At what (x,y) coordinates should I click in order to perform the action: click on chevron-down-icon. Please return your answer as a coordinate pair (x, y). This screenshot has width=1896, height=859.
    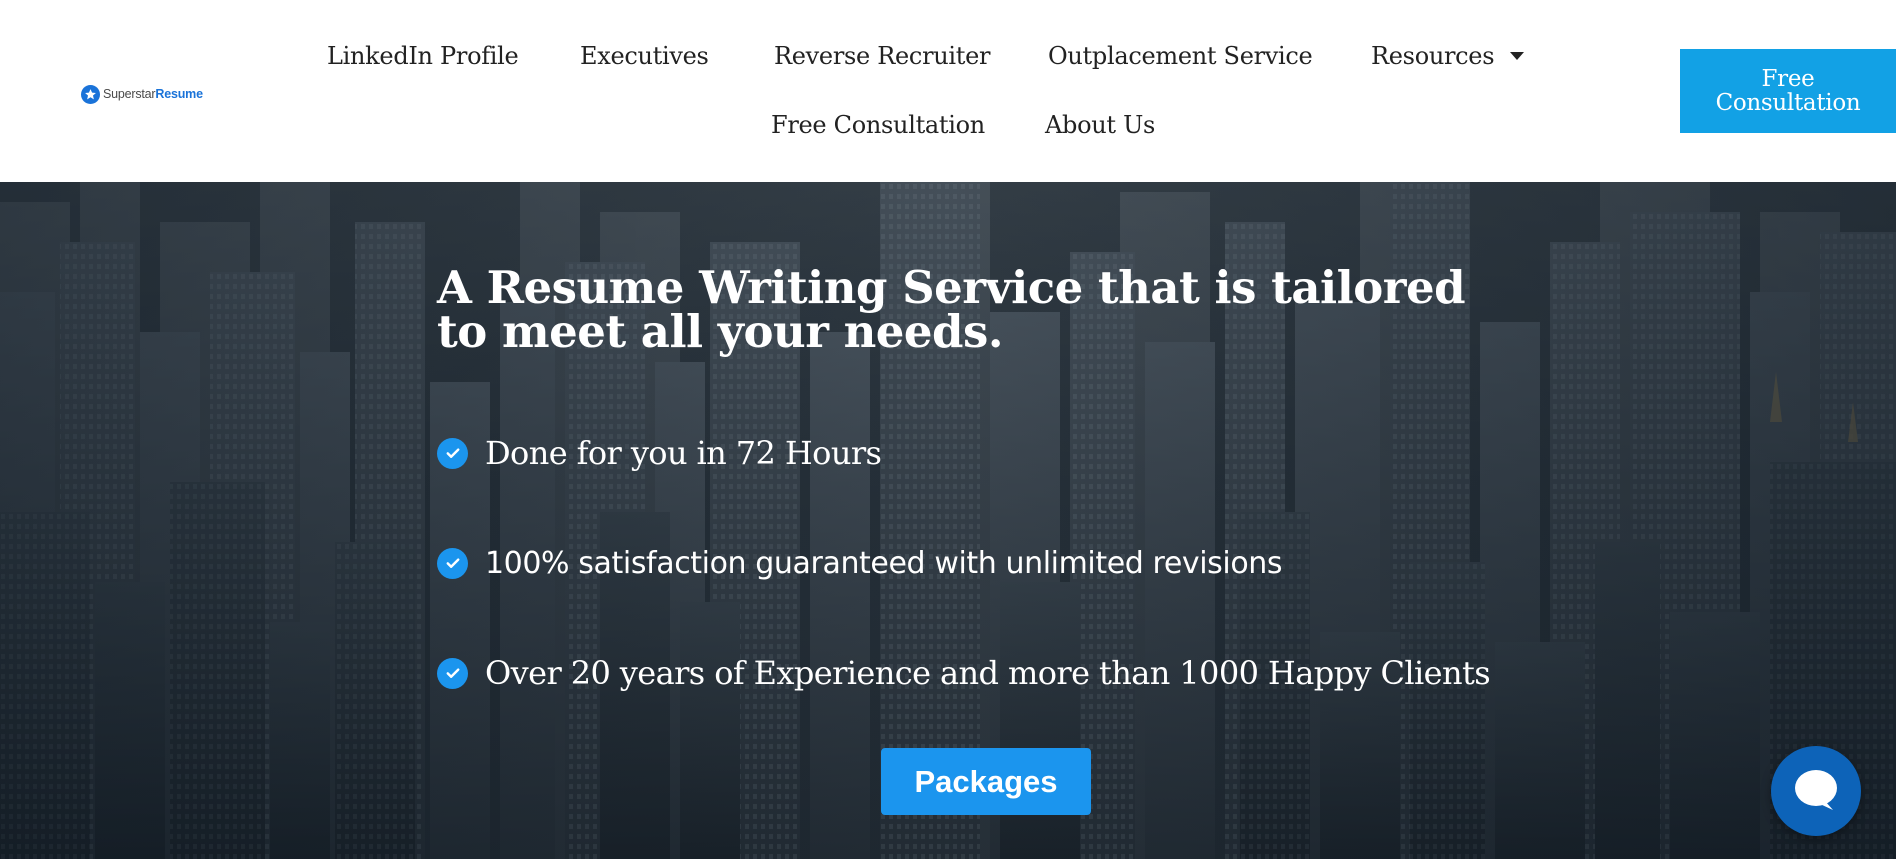
    Looking at the image, I should click on (1517, 55).